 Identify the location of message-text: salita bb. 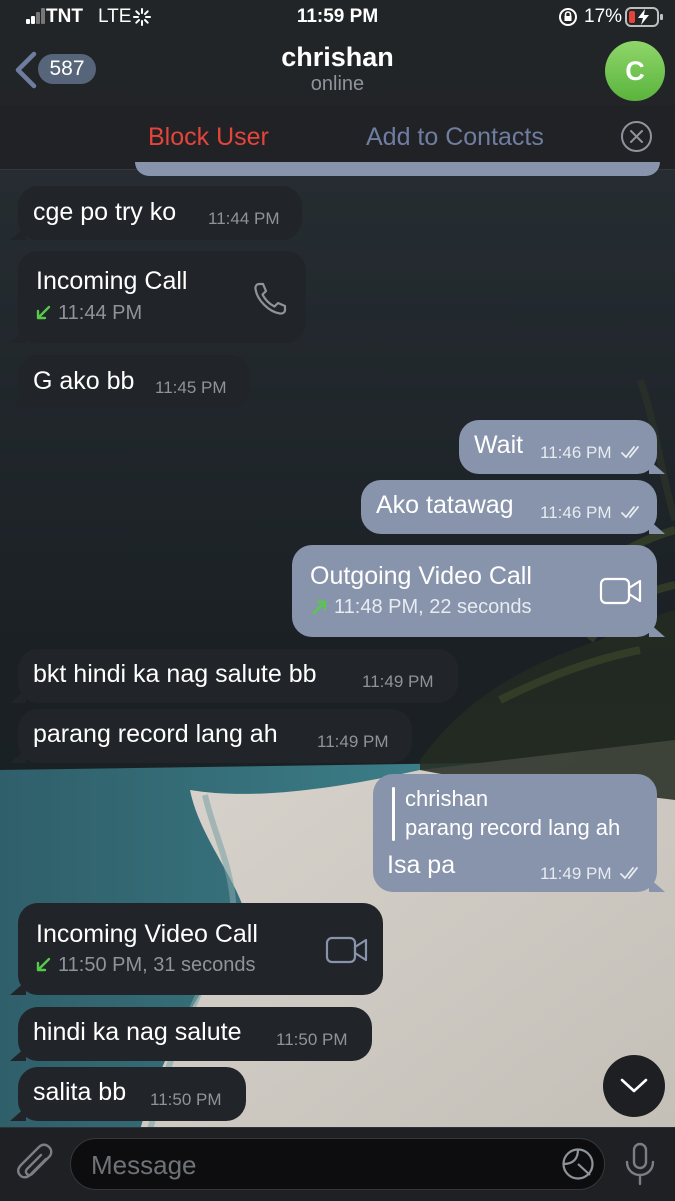
(80, 1092).